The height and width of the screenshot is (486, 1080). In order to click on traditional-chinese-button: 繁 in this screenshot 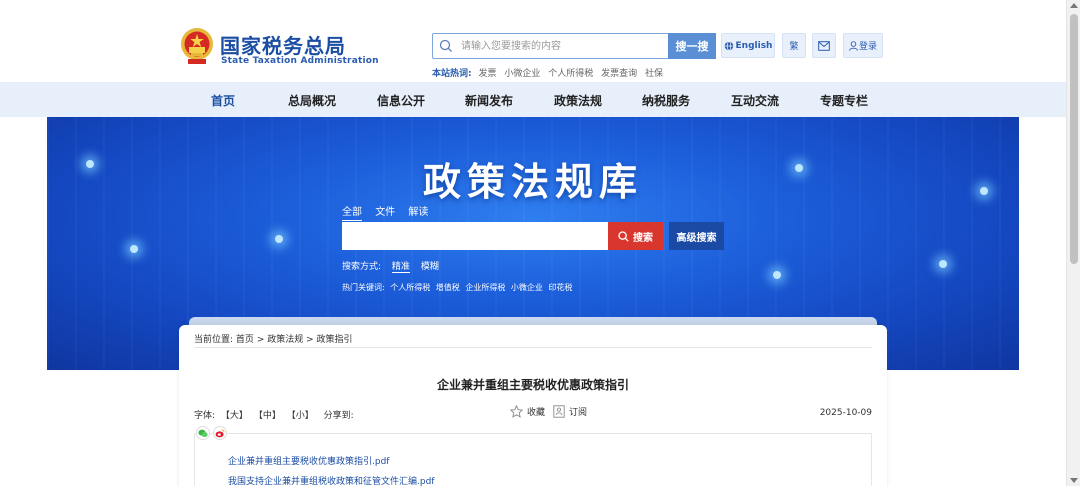, I will do `click(794, 45)`.